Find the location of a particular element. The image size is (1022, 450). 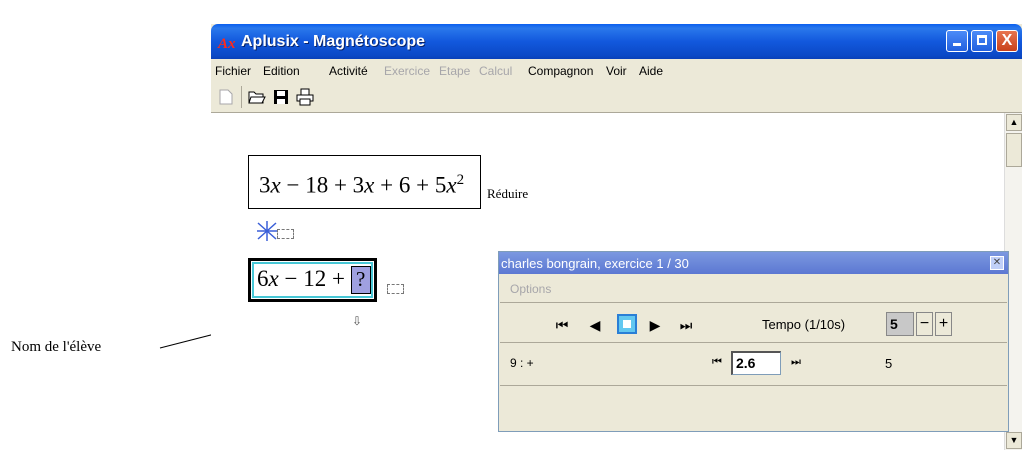

time-back-button: ⏮ is located at coordinates (717, 362).